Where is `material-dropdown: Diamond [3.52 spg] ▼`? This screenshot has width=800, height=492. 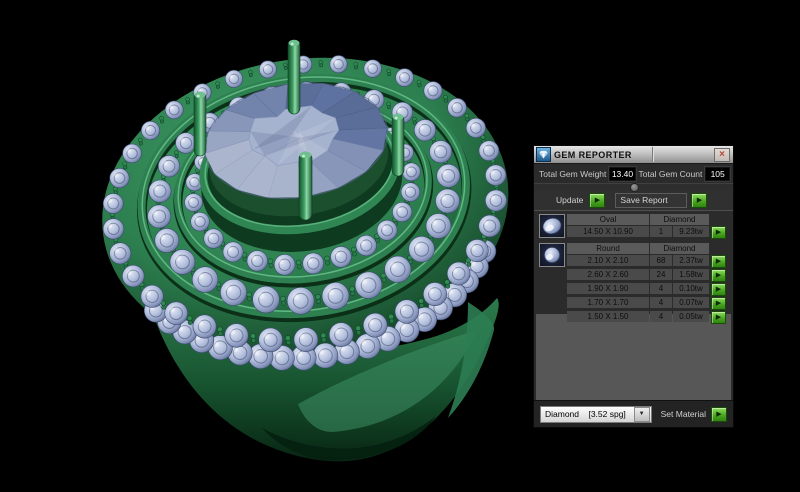 material-dropdown: Diamond [3.52 spg] ▼ is located at coordinates (596, 414).